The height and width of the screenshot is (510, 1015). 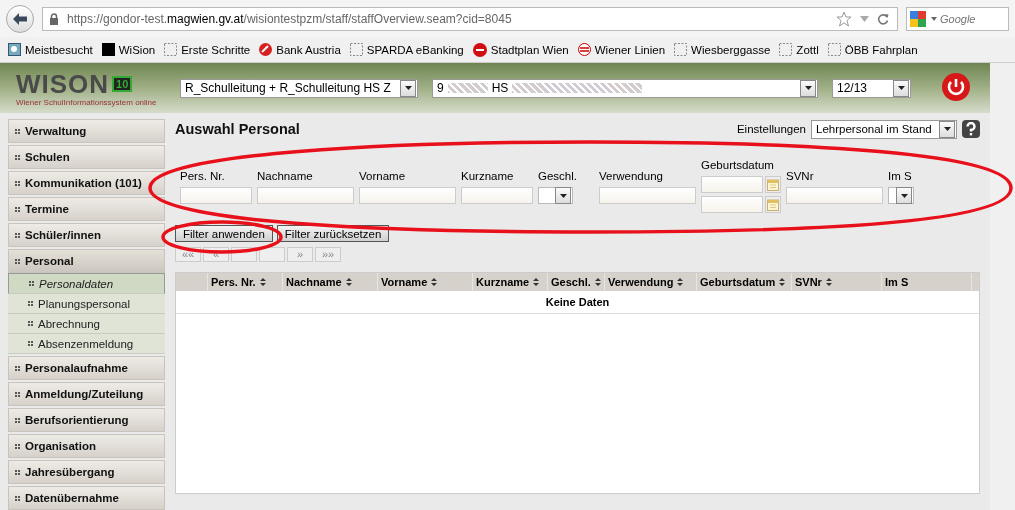 I want to click on nav-label: Personalaufnahme, so click(x=76, y=368).